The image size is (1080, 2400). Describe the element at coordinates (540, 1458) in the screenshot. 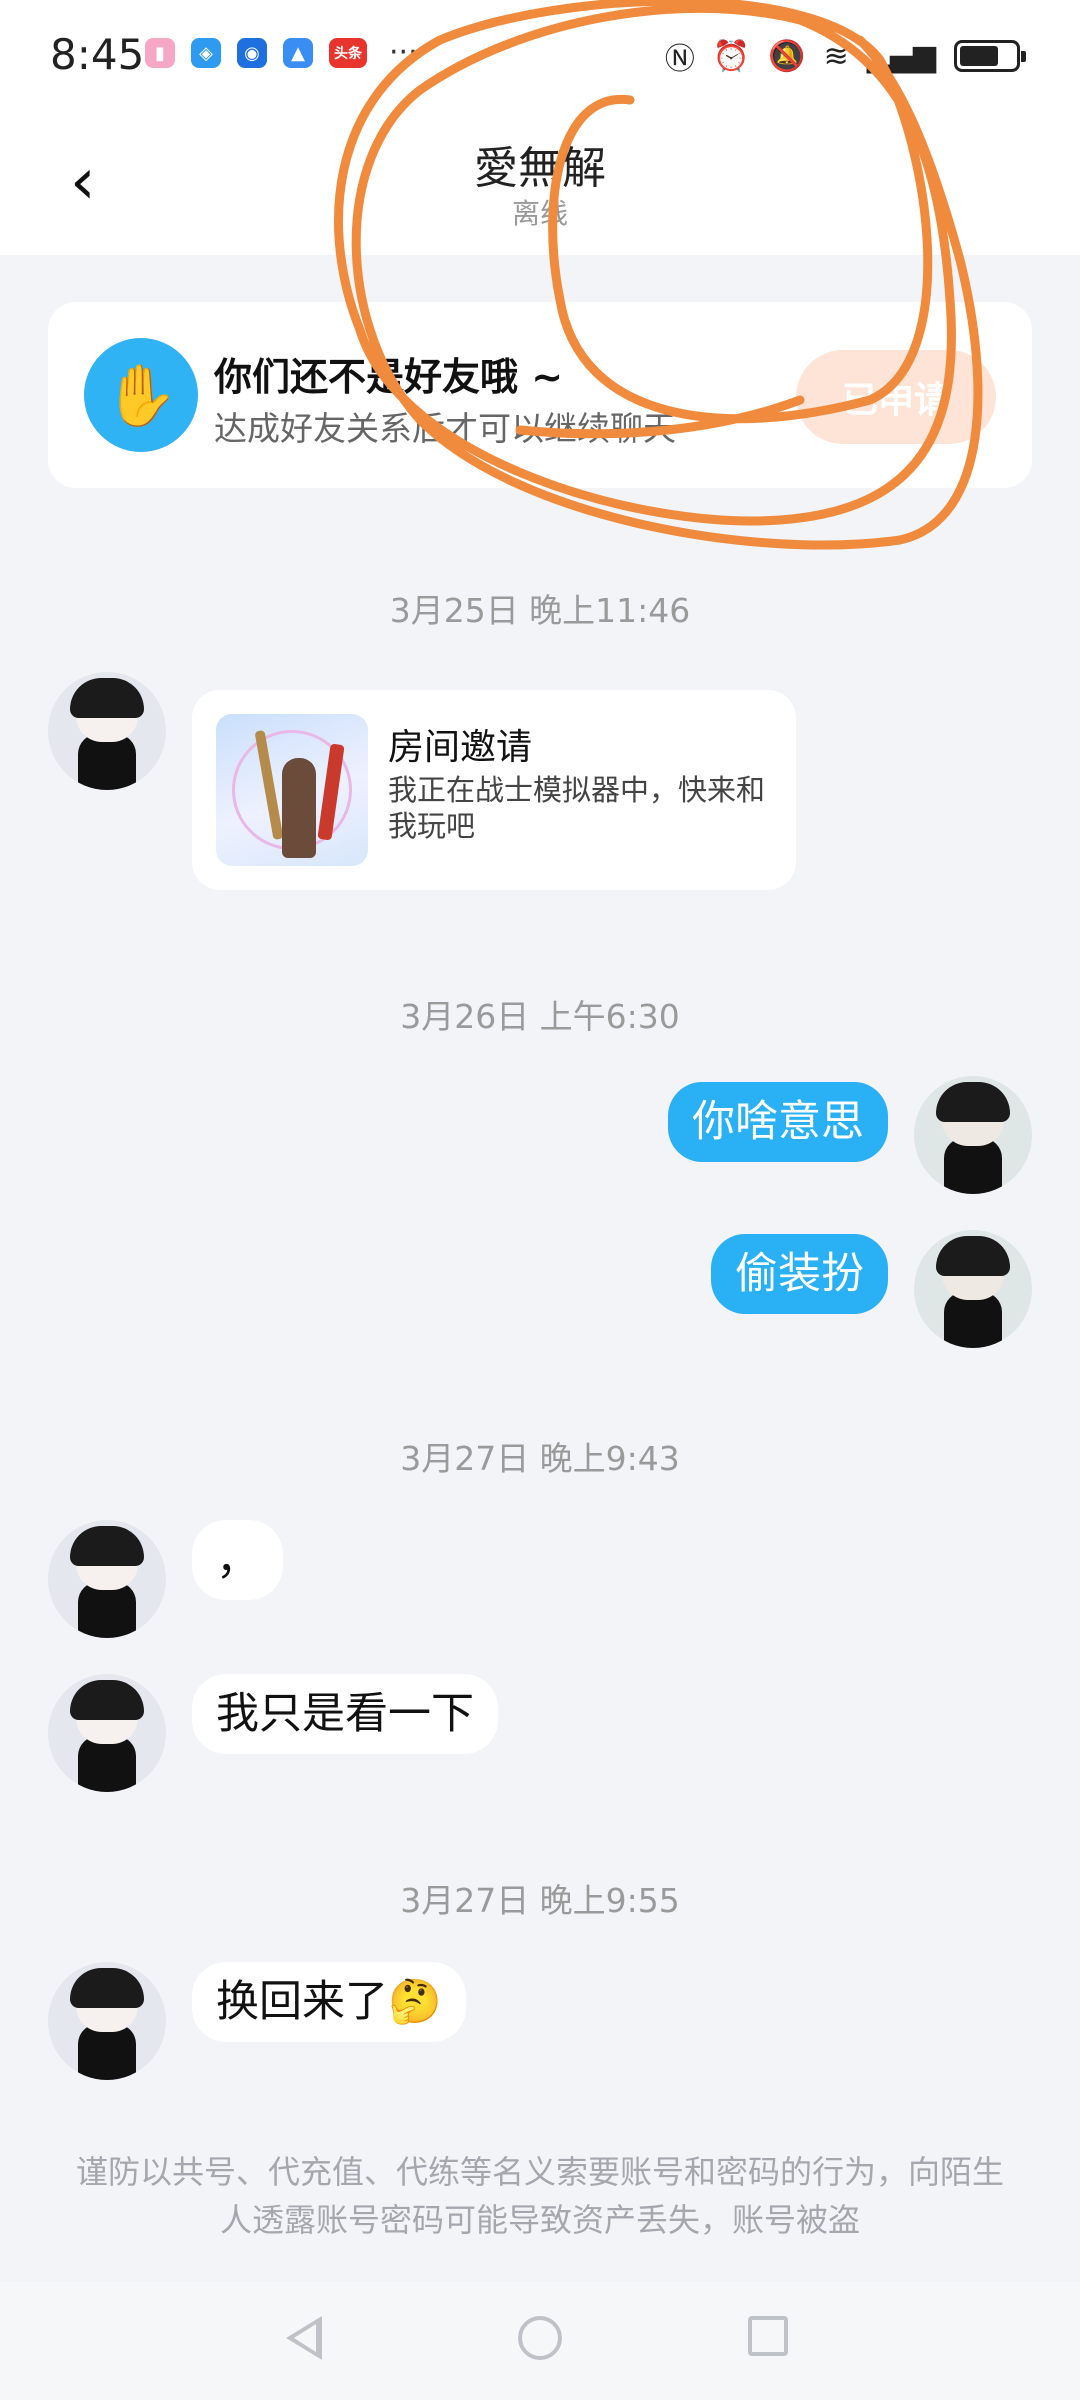

I see `timestamp: 3月27日 晚上9:43` at that location.